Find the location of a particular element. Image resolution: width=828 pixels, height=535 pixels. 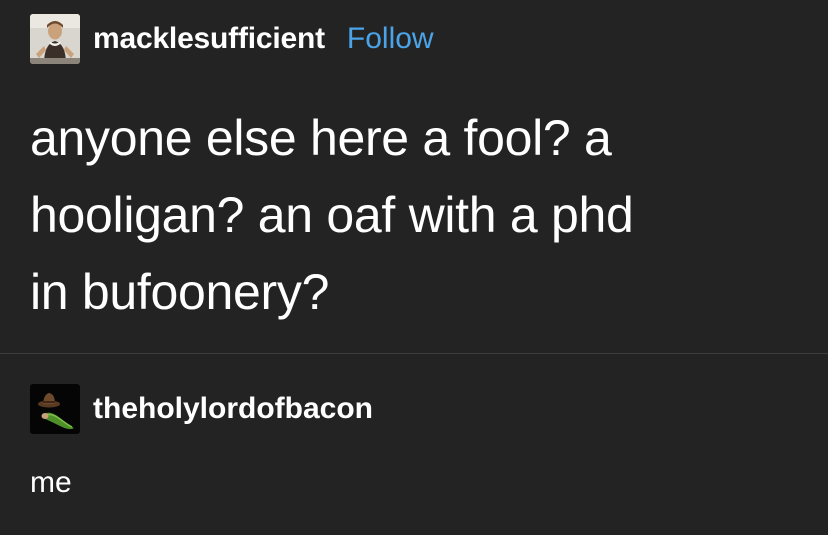

reply-header: theholylordofbacon is located at coordinates (201, 409).